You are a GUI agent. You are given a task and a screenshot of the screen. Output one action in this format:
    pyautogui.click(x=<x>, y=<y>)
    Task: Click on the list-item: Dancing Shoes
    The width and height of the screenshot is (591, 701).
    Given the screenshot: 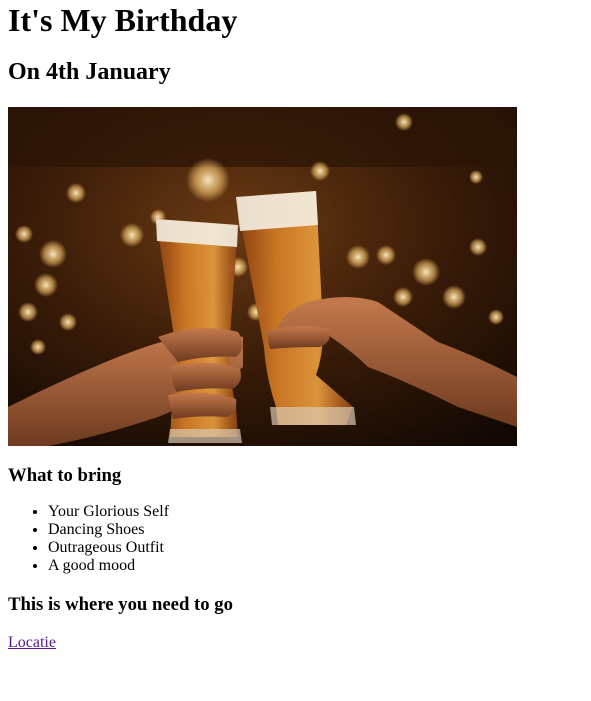 What is the action you would take?
    pyautogui.click(x=315, y=530)
    